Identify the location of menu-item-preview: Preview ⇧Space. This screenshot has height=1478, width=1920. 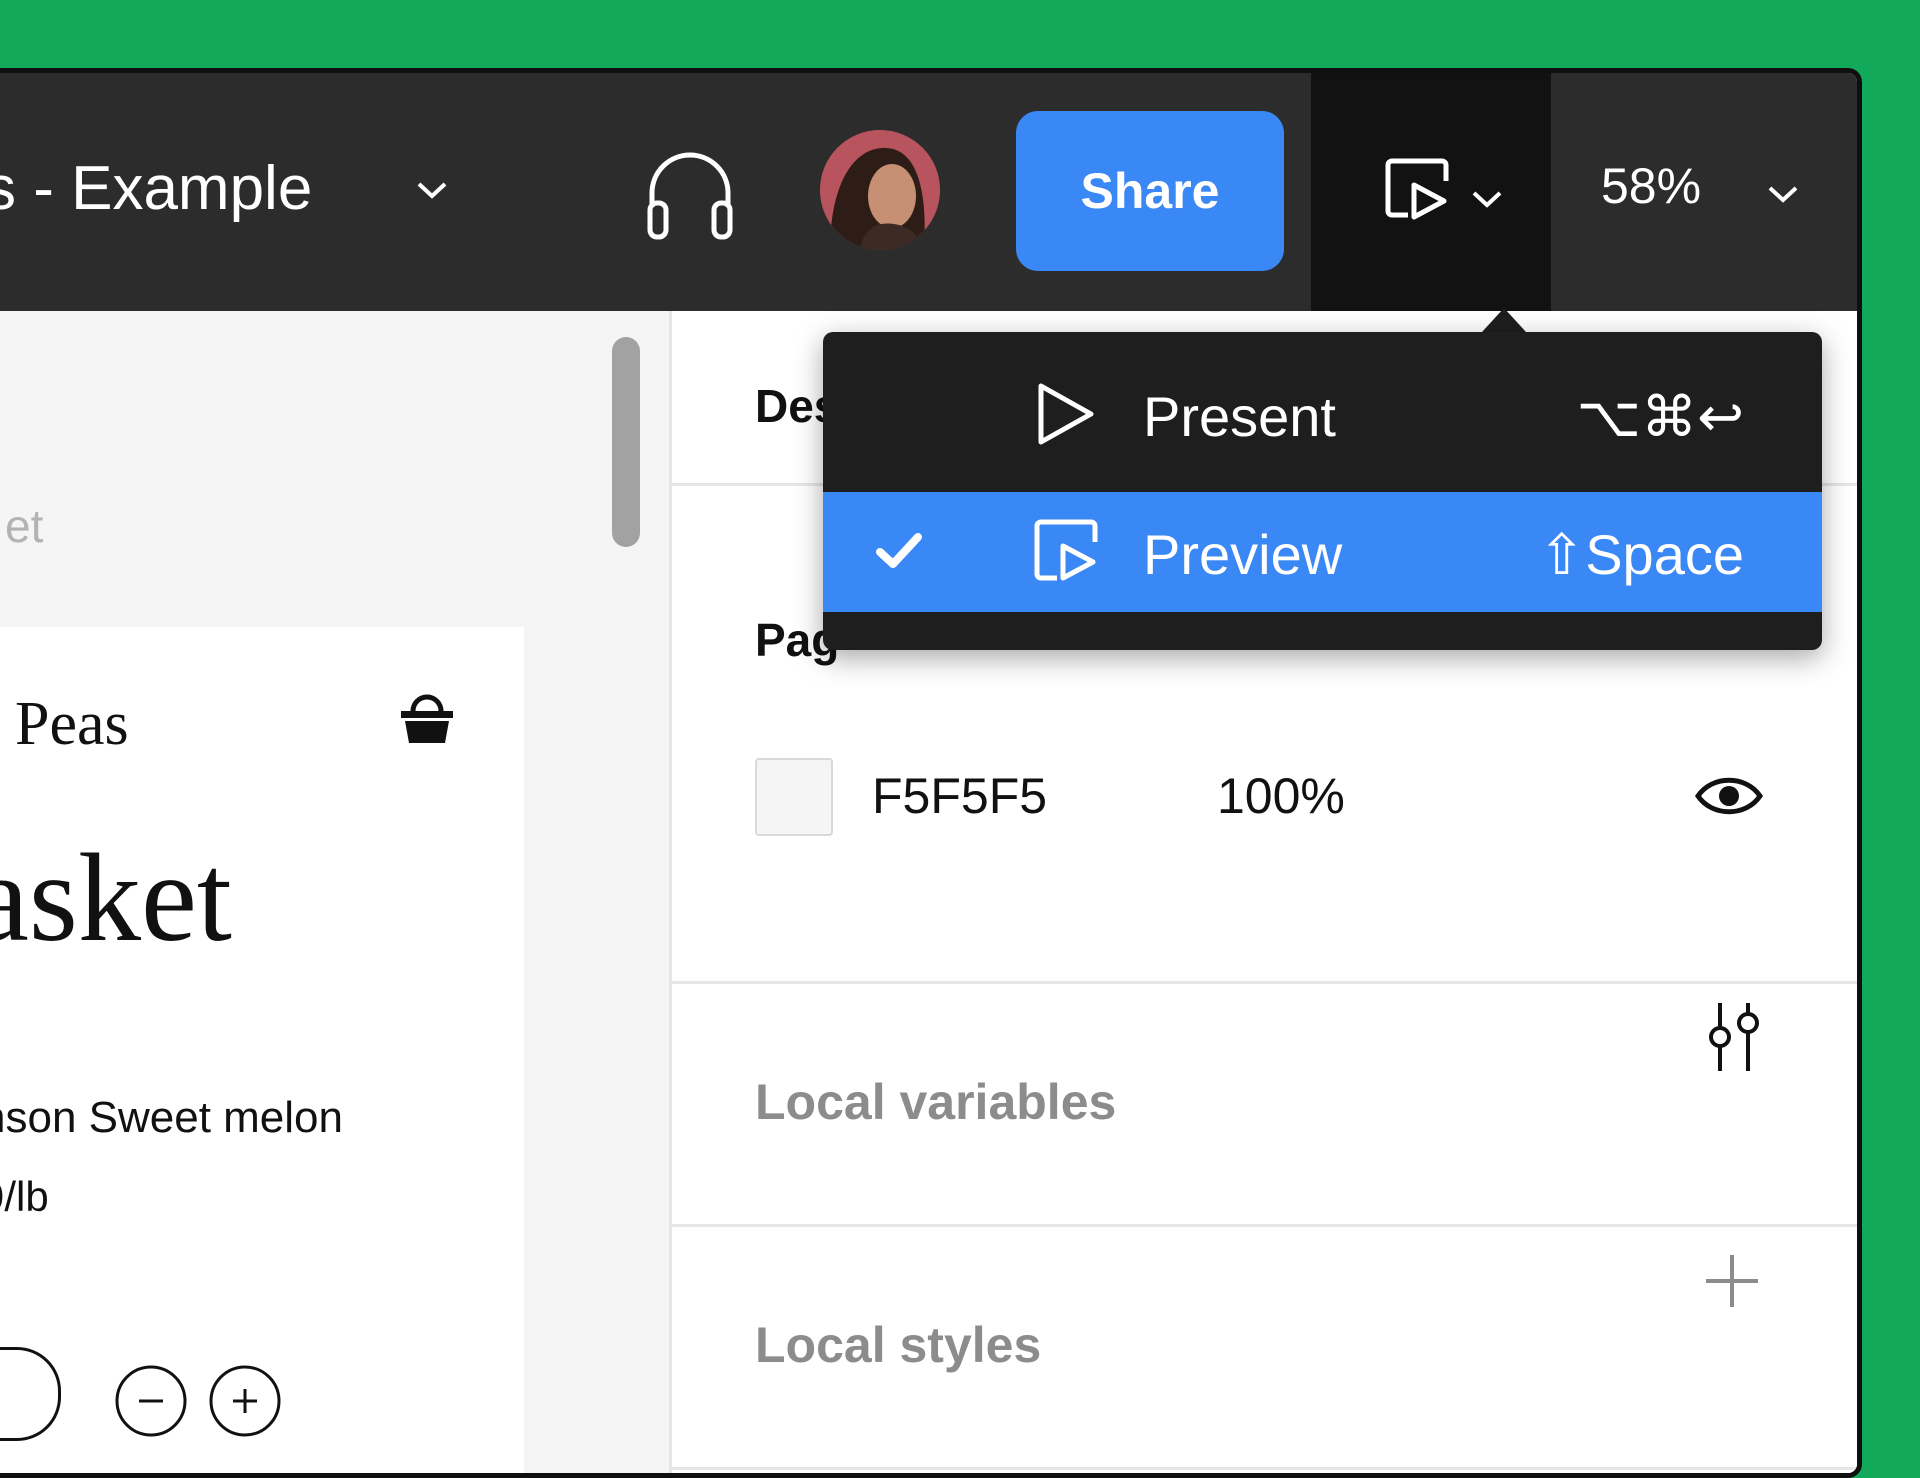
(1322, 552).